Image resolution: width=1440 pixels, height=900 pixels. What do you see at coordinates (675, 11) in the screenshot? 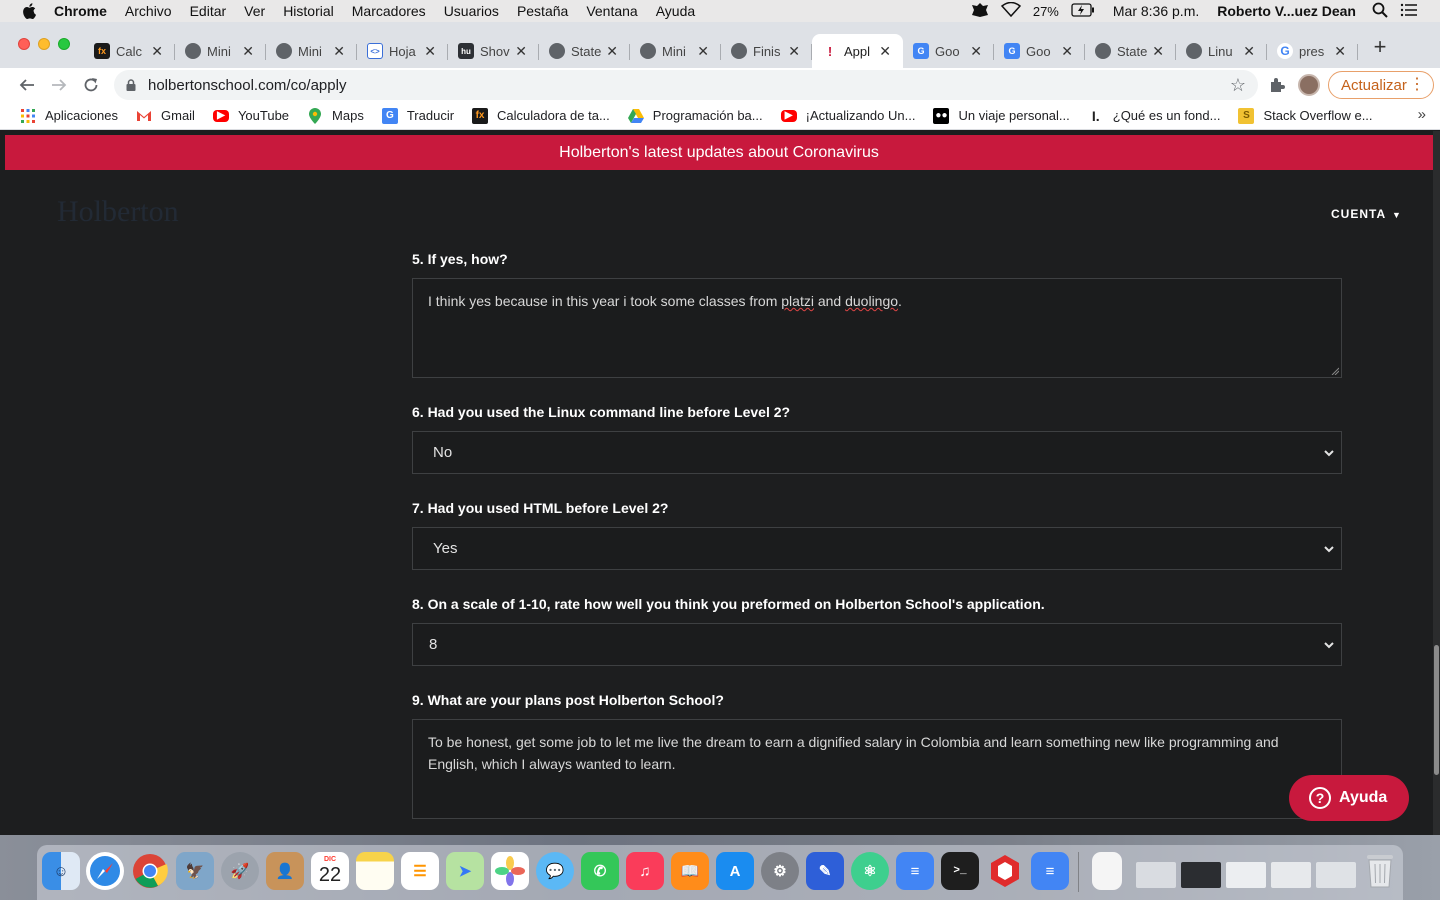
I see `menu-ayuda: Ayuda` at bounding box center [675, 11].